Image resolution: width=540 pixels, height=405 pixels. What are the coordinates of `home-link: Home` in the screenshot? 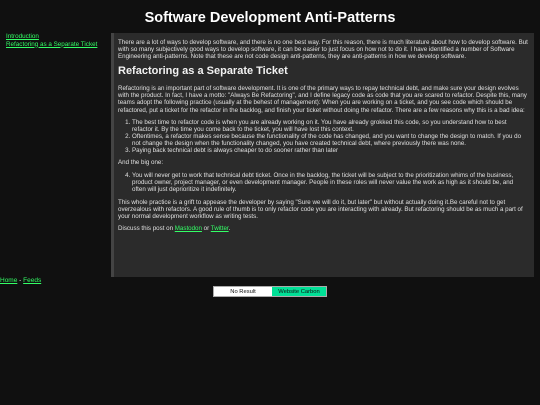 It's located at (8, 280).